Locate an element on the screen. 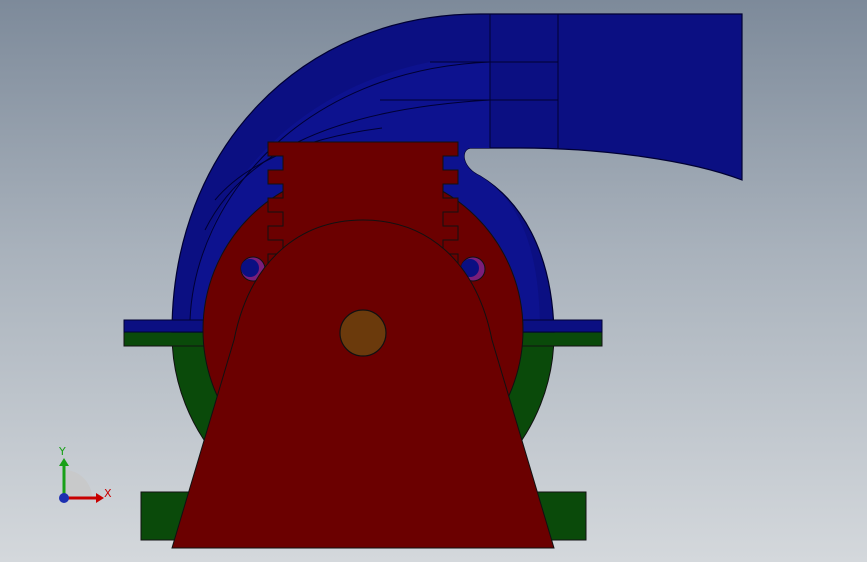 The height and width of the screenshot is (562, 867). triad-x-label: X is located at coordinates (108, 493).